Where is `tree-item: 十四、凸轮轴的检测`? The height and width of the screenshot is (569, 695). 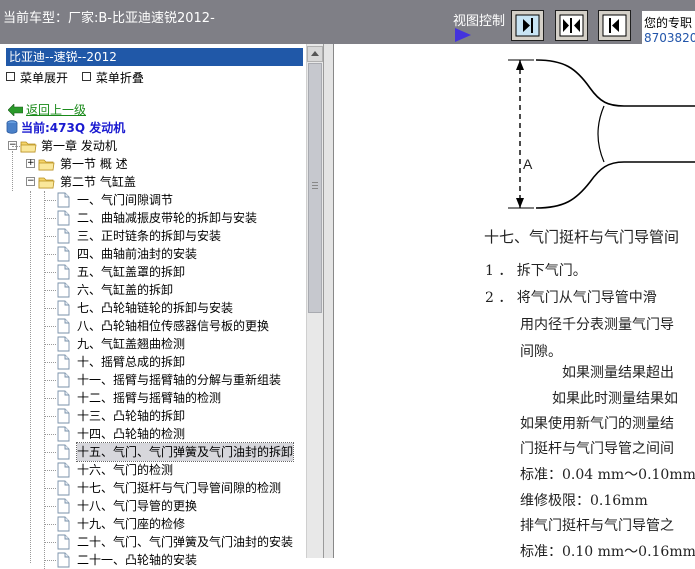 tree-item: 十四、凸轮轴的检测 is located at coordinates (152, 434).